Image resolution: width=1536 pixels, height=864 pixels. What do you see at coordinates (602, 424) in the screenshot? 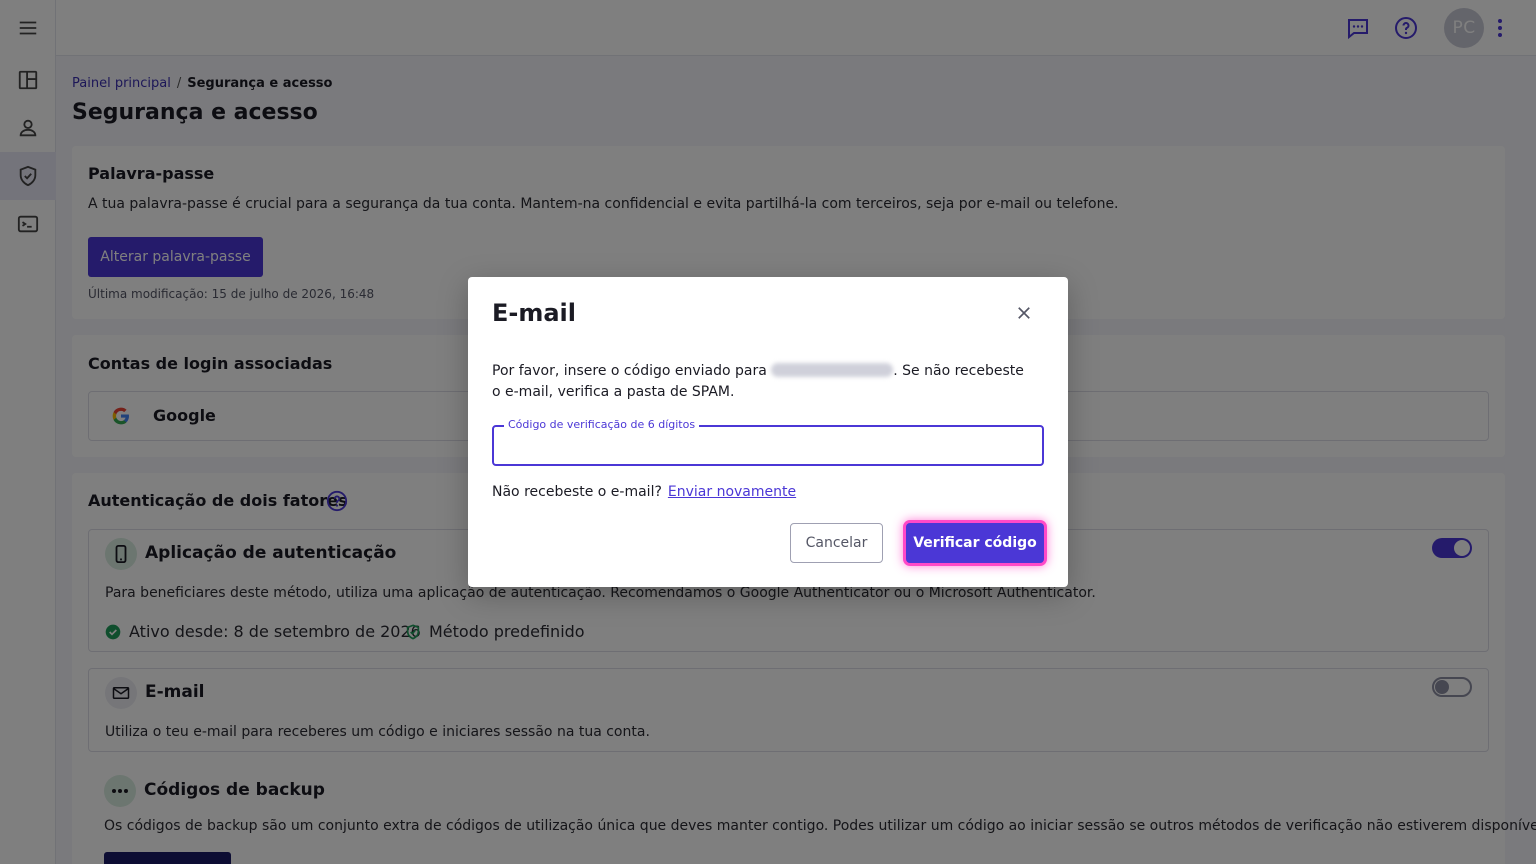
I see `verification-code-label: Código de verificação de 6 dígitos` at bounding box center [602, 424].